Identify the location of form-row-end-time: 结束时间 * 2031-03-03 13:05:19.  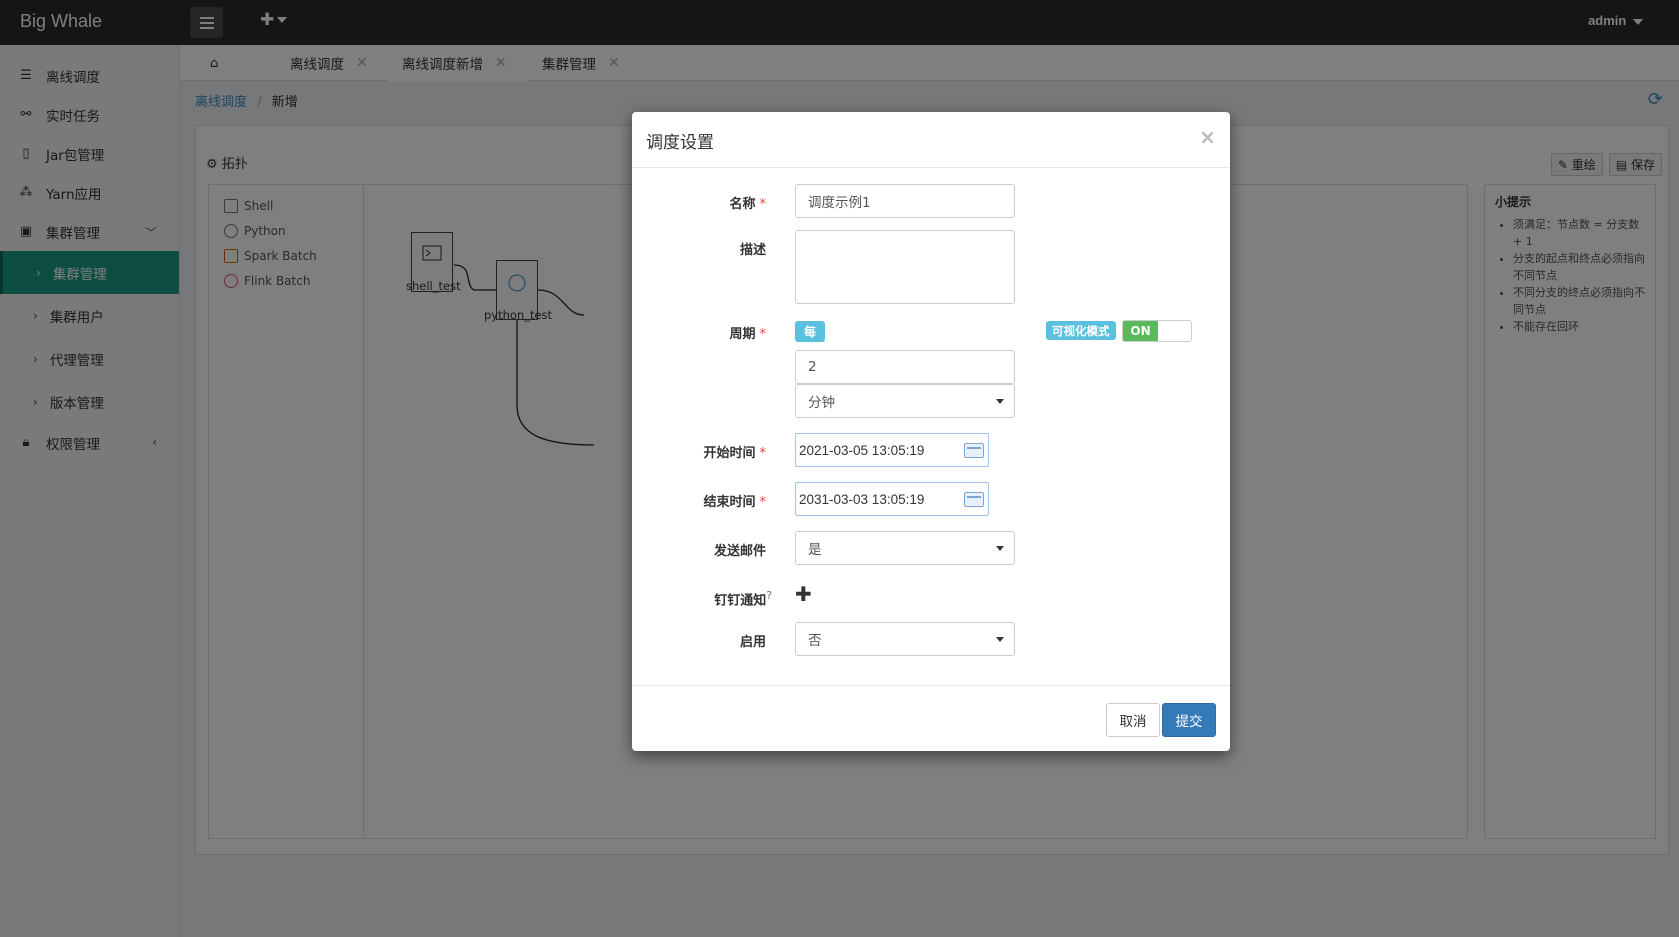
(931, 499).